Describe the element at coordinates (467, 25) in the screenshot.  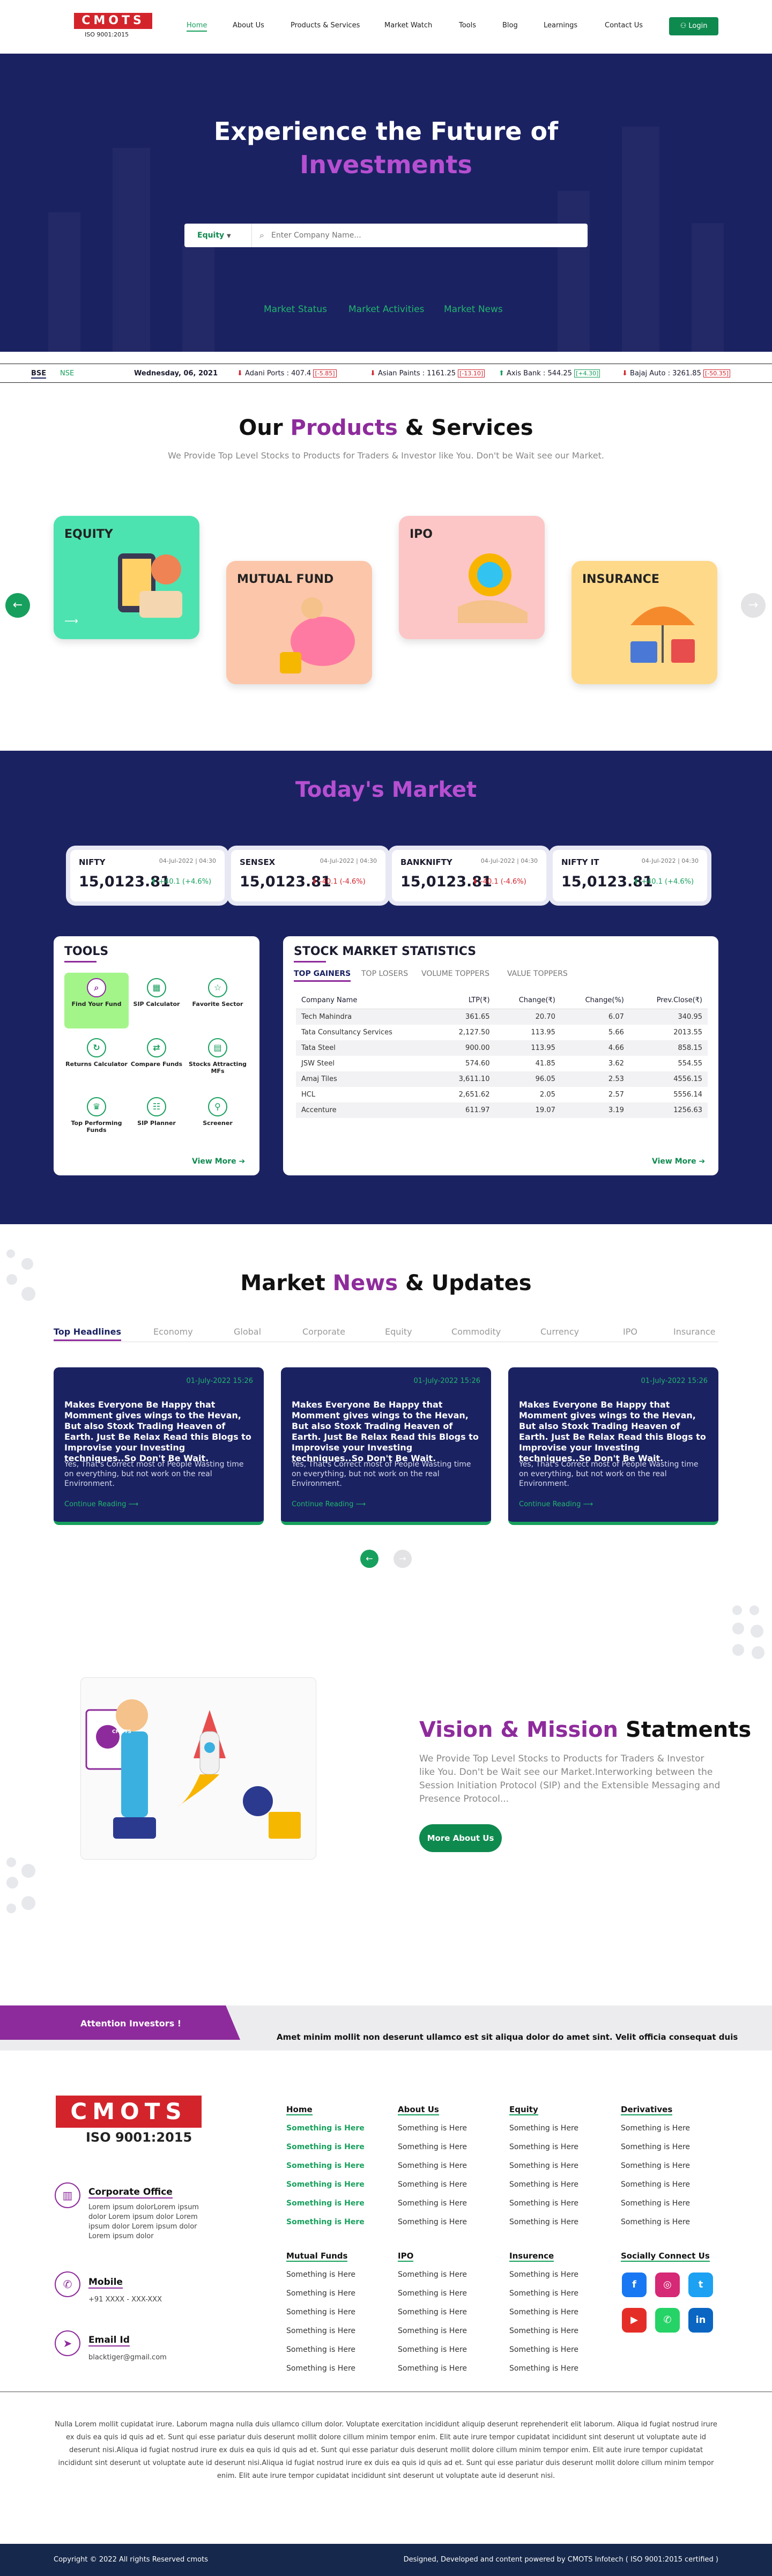
I see `nav-tools: Tools` at that location.